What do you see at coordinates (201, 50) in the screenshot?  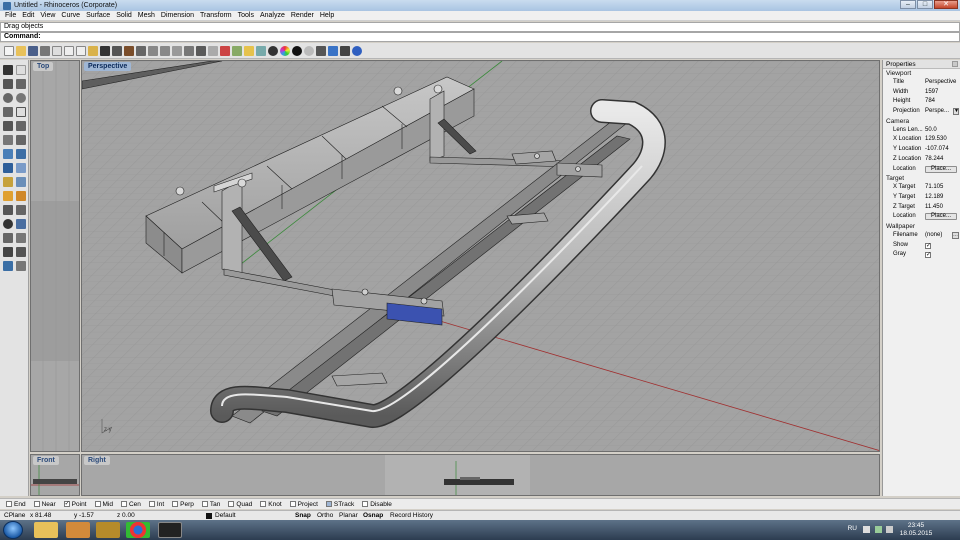 I see `viewport-layout-icon` at bounding box center [201, 50].